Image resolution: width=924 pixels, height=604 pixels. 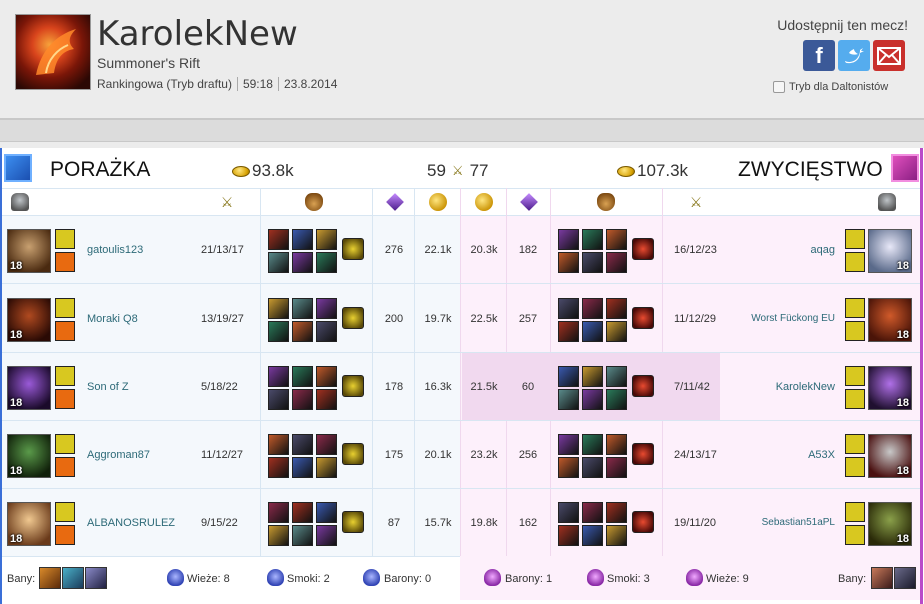 I want to click on player-name-link: Son of Z, so click(x=108, y=387).